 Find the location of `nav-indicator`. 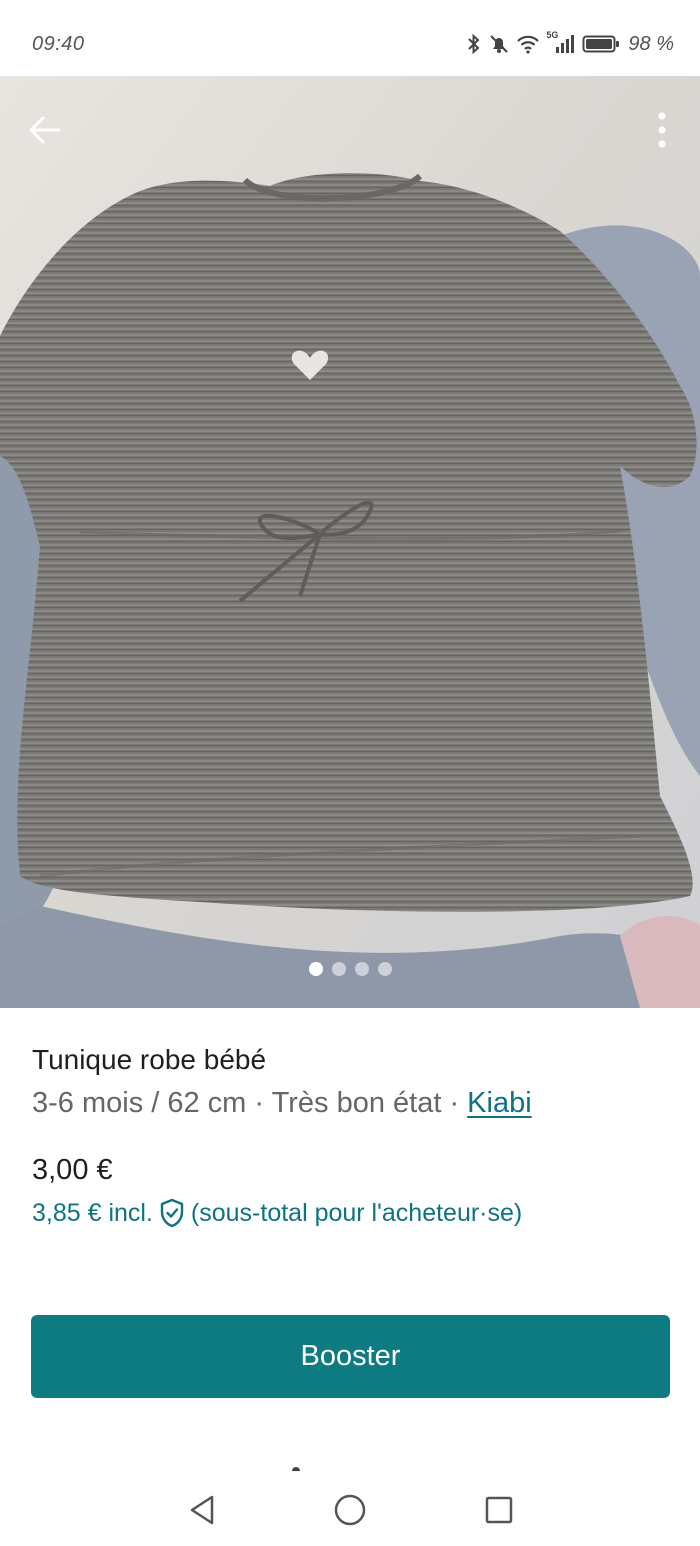

nav-indicator is located at coordinates (296, 1469).